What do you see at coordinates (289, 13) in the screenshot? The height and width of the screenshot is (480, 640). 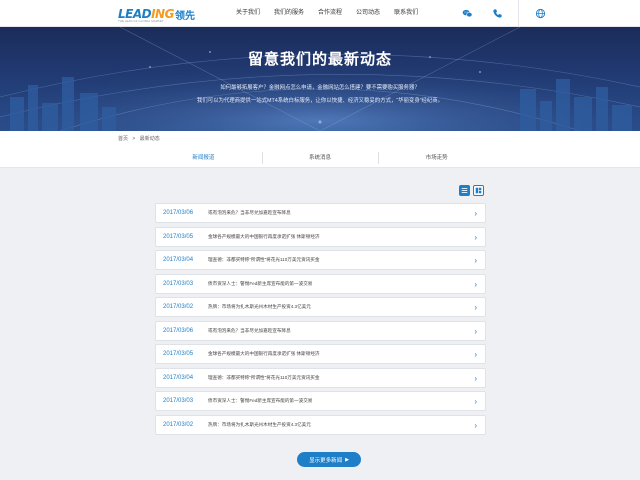 I see `nav-item-services: 我们的服务` at bounding box center [289, 13].